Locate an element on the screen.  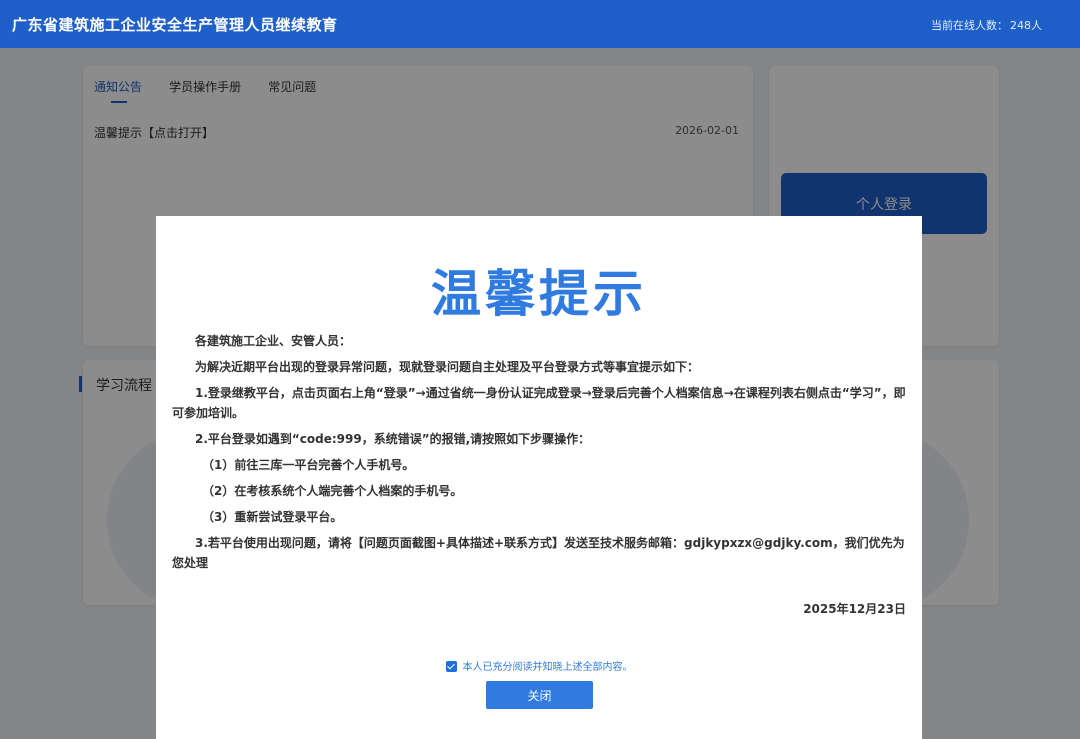
top-header: 广东省建筑施工企业安全生产管理人员继续教育 当前在线人数： 248人 is located at coordinates (540, 24).